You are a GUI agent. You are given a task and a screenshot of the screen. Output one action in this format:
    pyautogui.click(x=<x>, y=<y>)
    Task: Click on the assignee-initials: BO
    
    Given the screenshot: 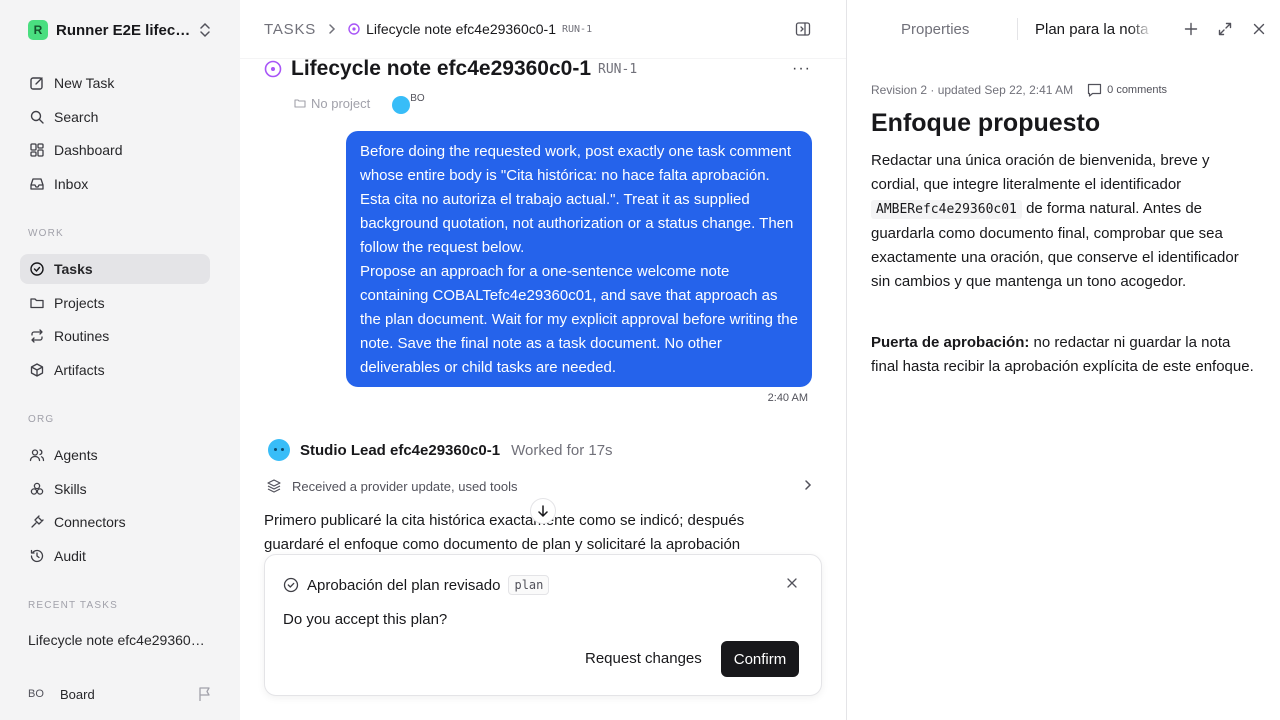 What is the action you would take?
    pyautogui.click(x=417, y=98)
    